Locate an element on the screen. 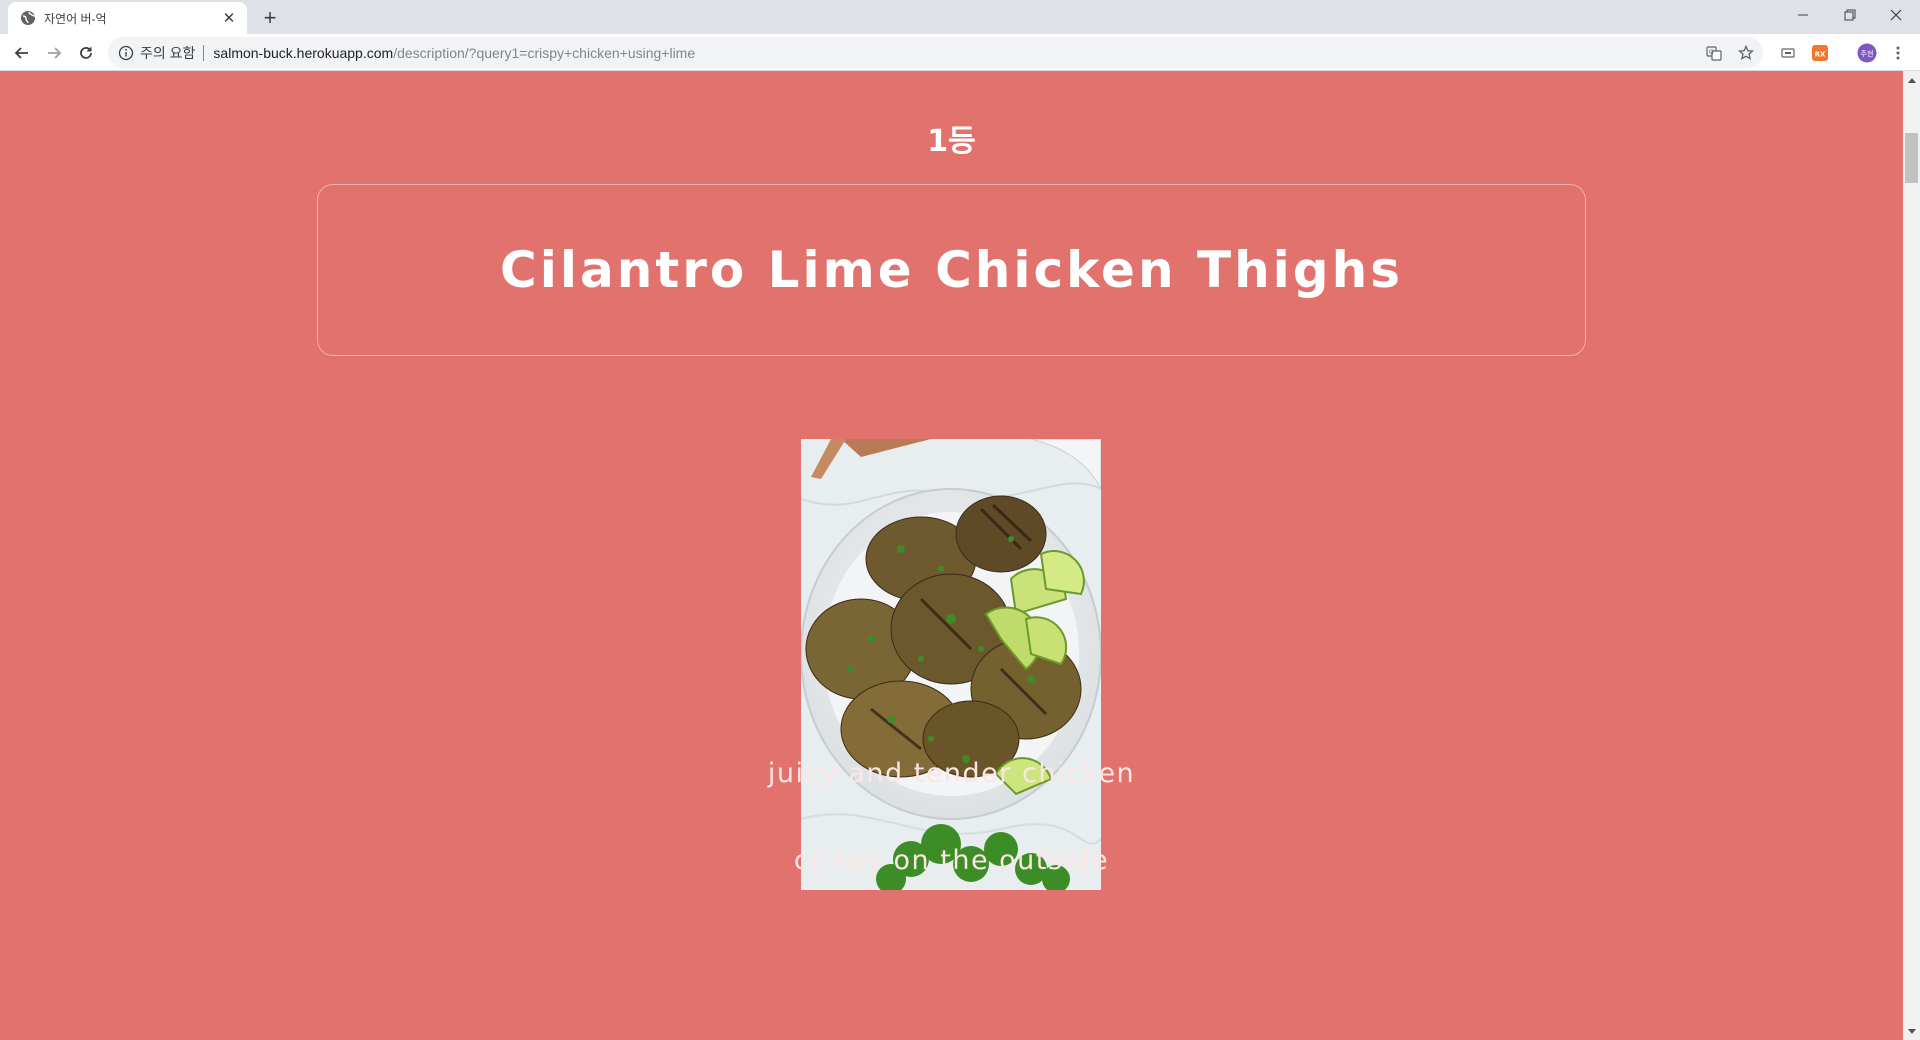  close-tab-icon: ✕ is located at coordinates (229, 18).